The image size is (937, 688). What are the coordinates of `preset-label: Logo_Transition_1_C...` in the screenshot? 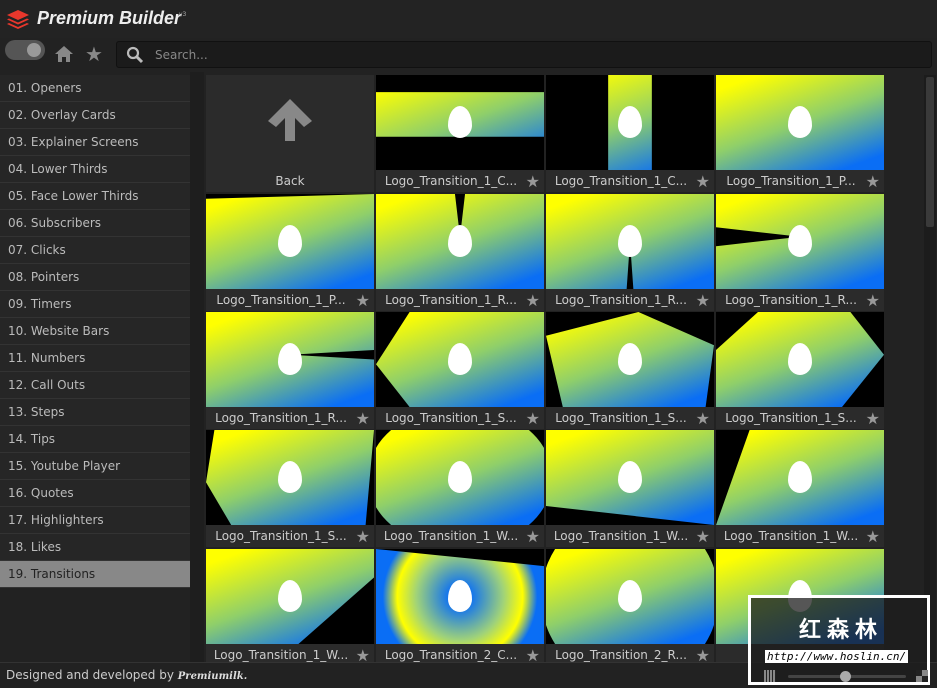 It's located at (451, 181).